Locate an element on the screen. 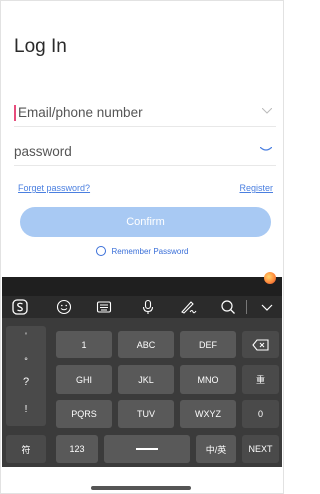 The image size is (320, 494). toolbar-divider is located at coordinates (246, 307).